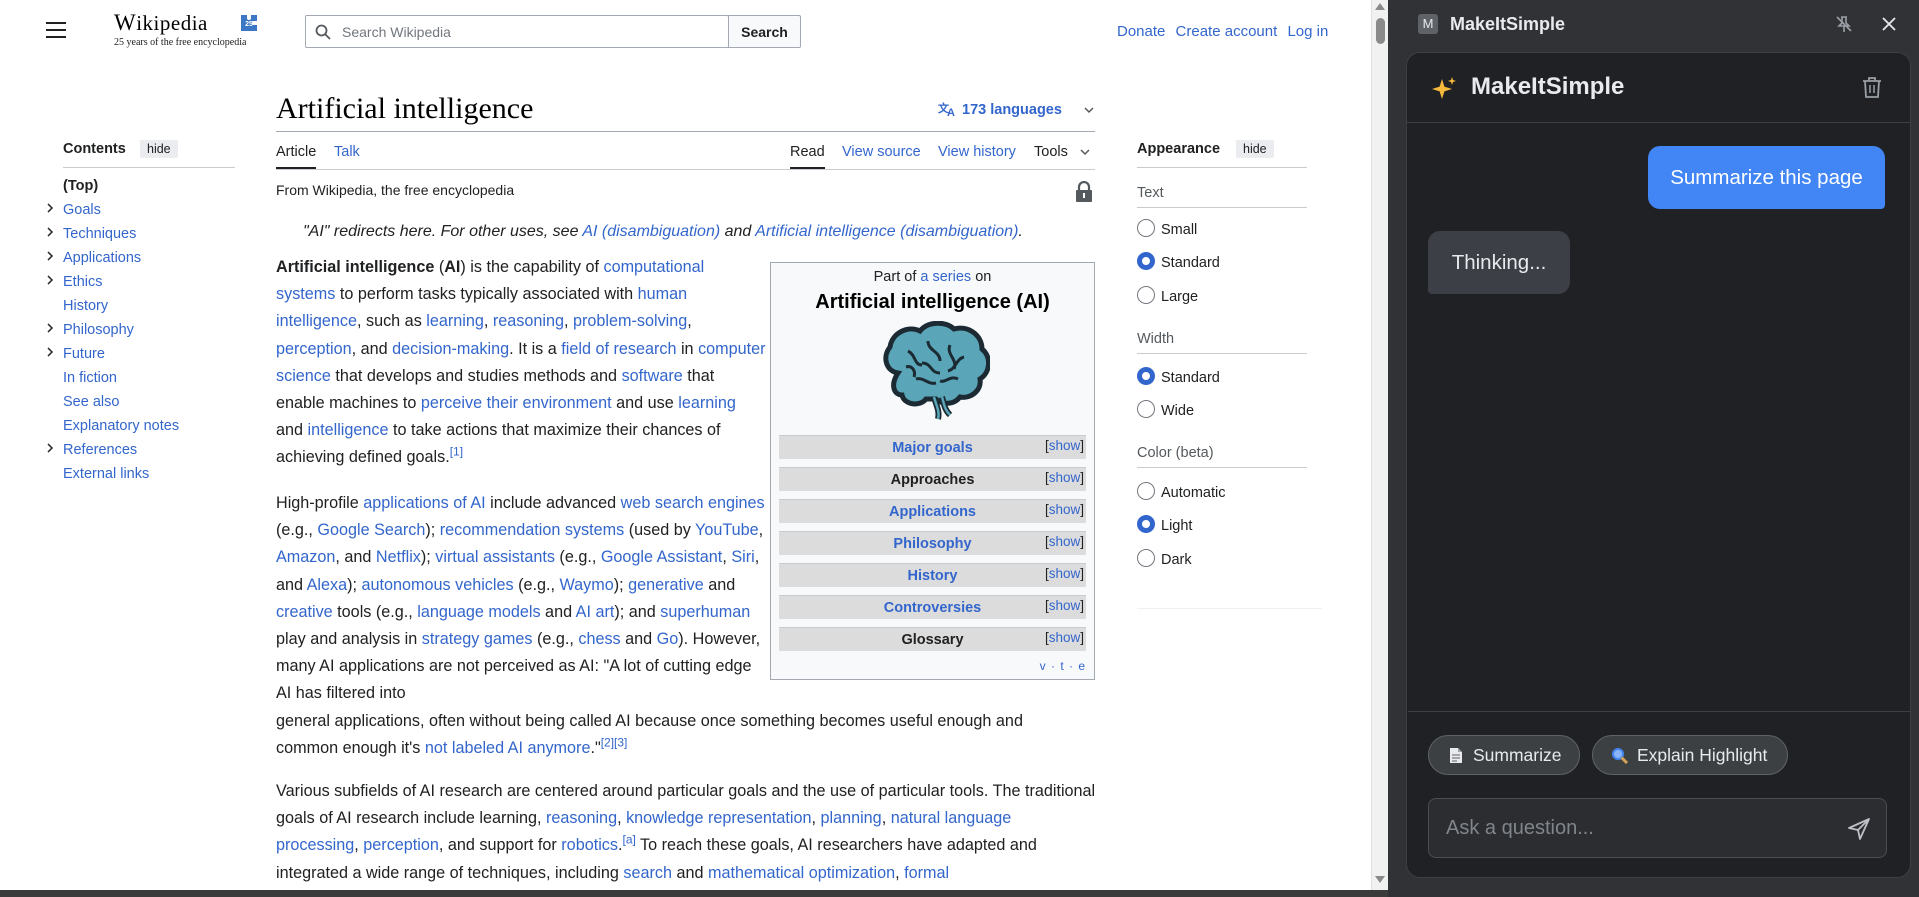 The image size is (1919, 897). What do you see at coordinates (347, 152) in the screenshot?
I see `tab-talk: Talk` at bounding box center [347, 152].